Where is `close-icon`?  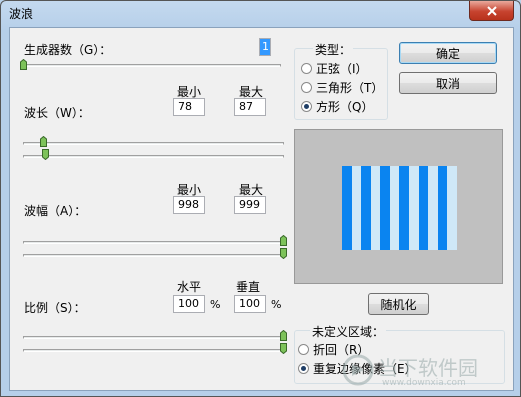 close-icon is located at coordinates (491, 10).